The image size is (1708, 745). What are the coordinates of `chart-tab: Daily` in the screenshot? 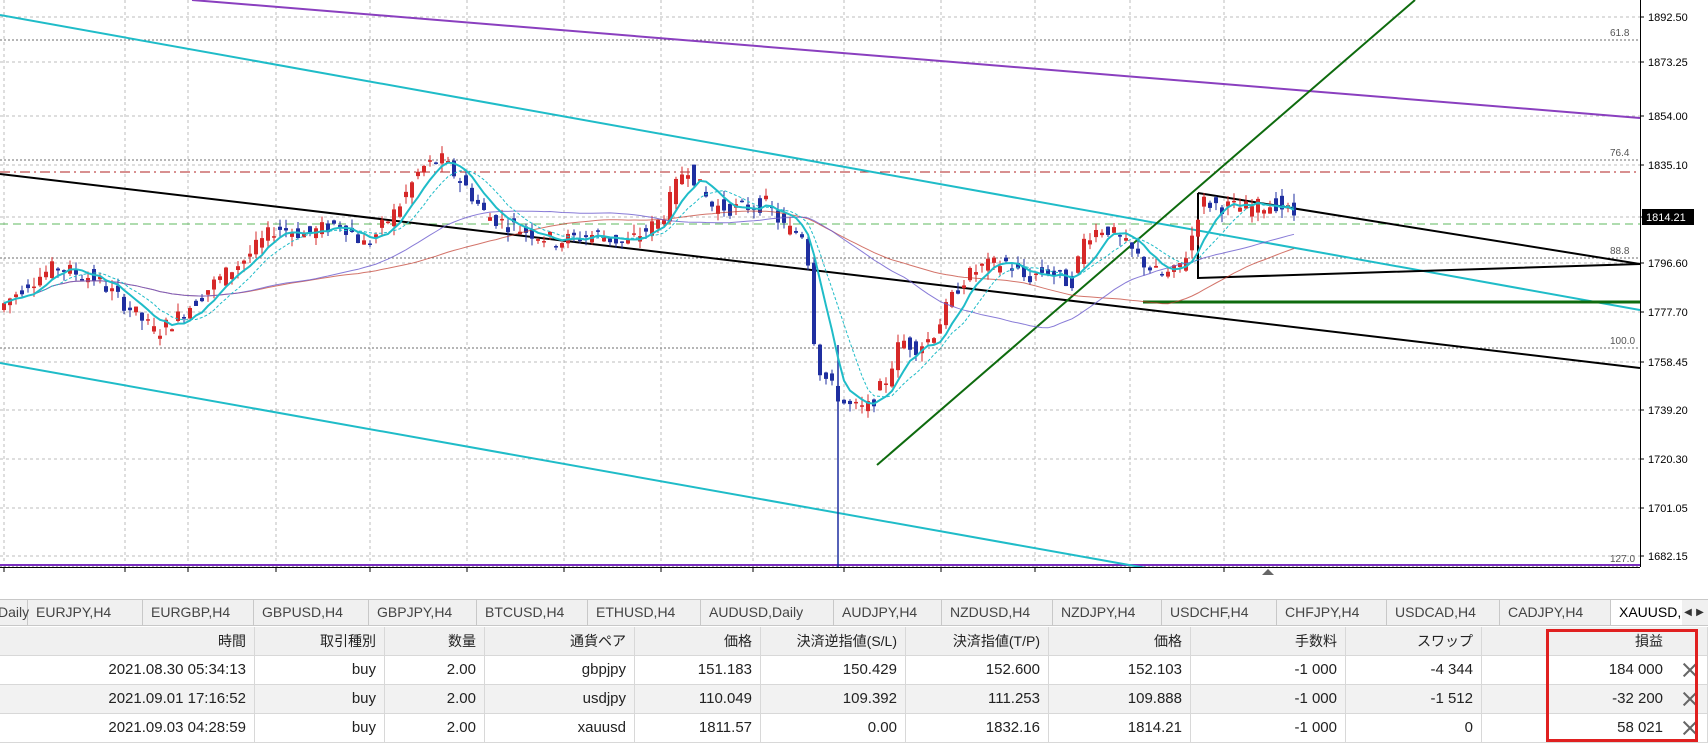 It's located at (14, 612).